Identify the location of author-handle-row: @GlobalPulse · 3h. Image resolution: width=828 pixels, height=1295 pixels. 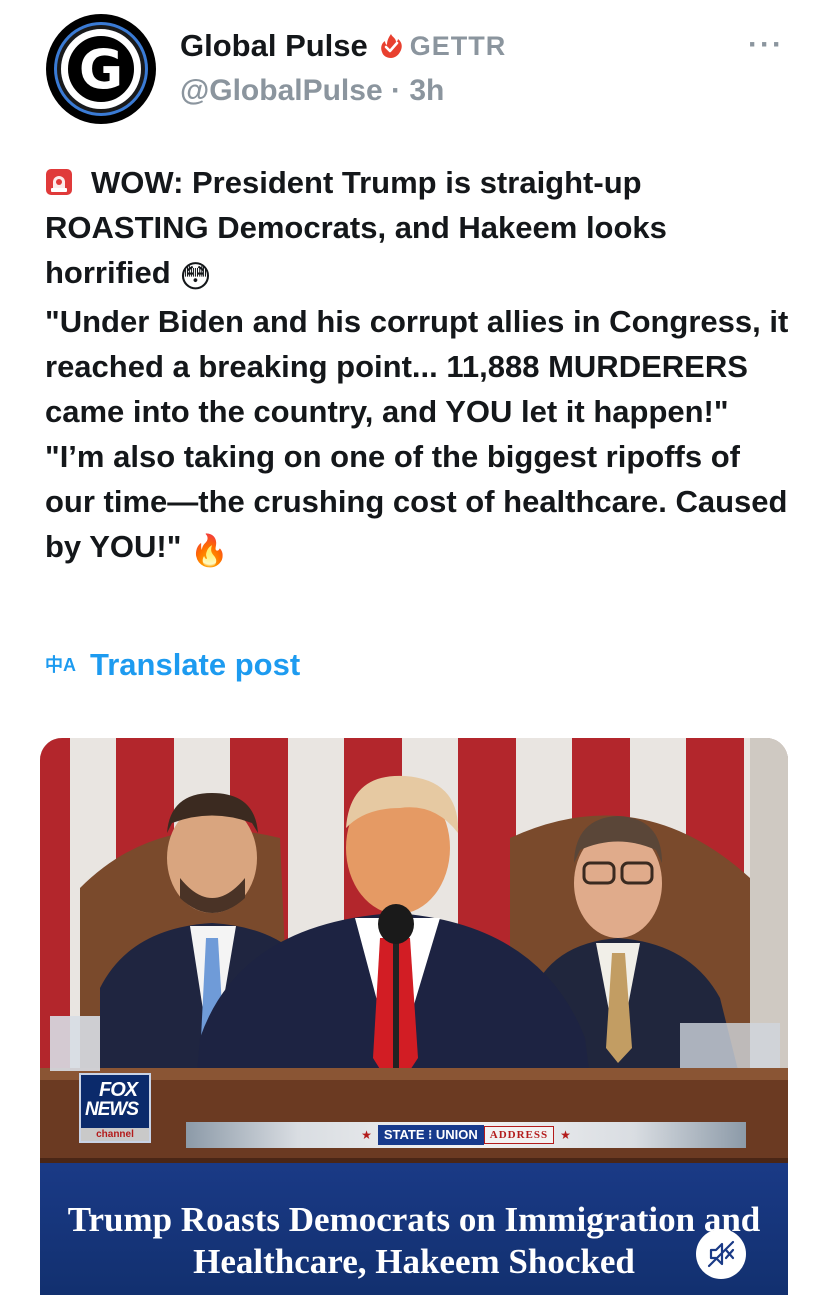
(312, 91).